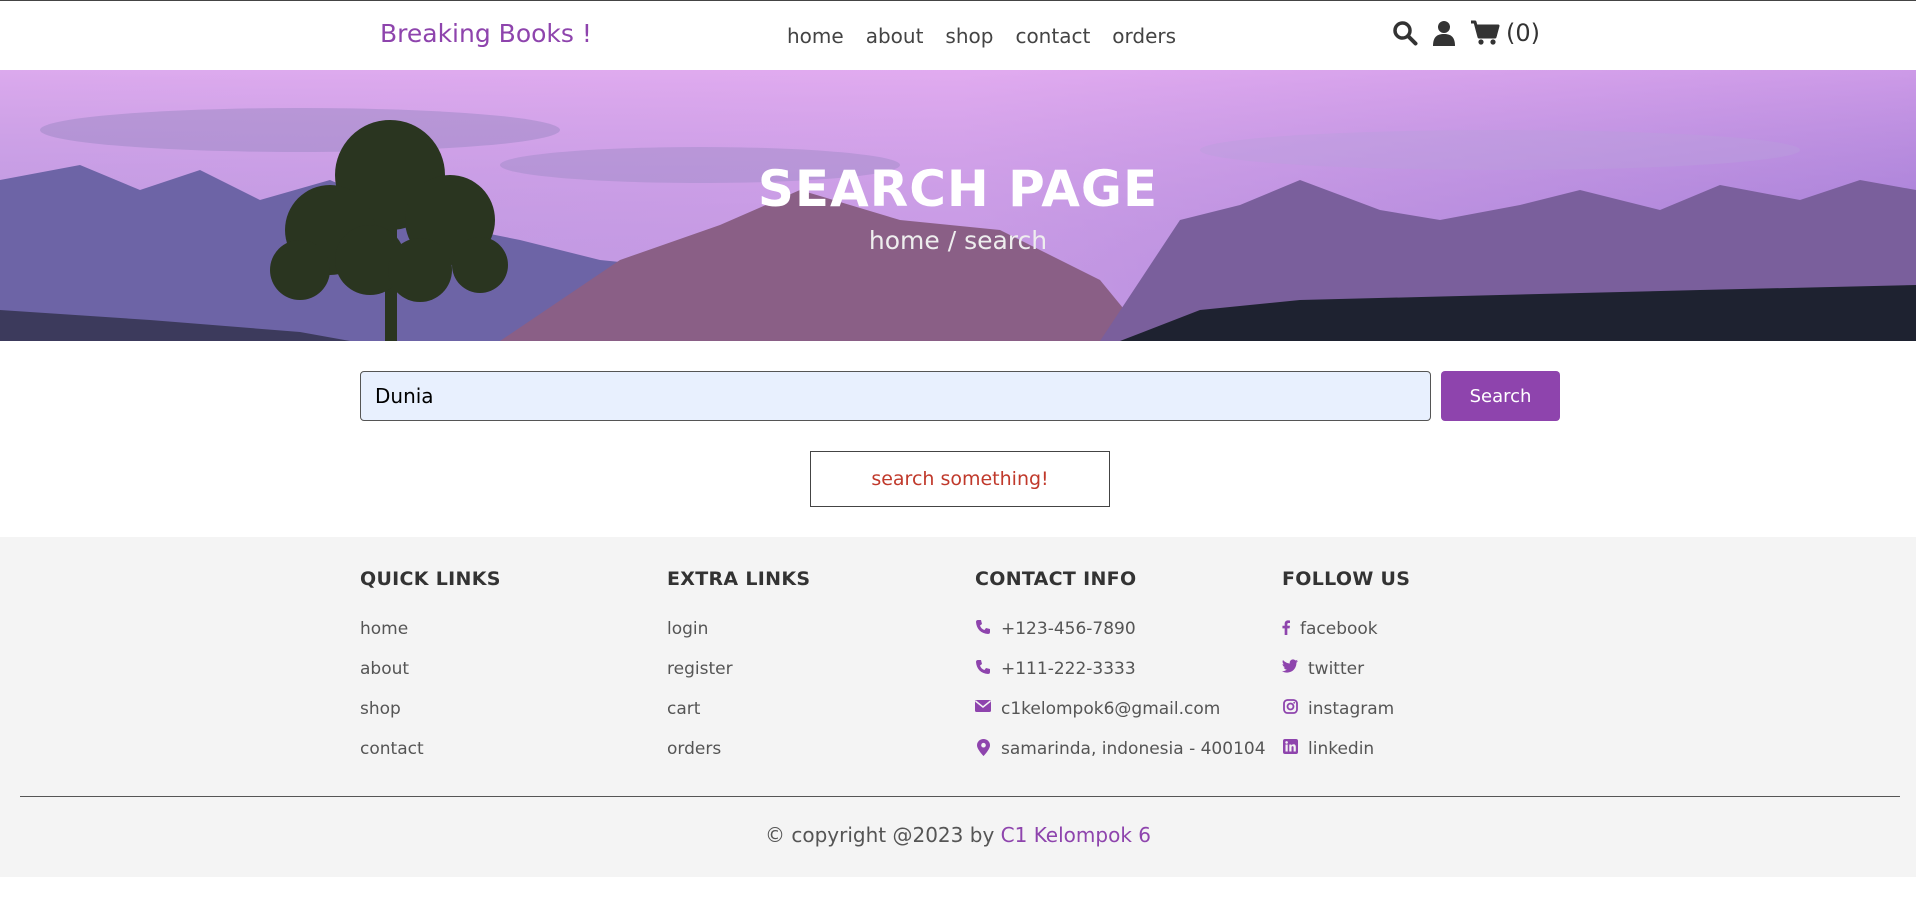 The image size is (1916, 900). What do you see at coordinates (738, 719) in the screenshot?
I see `footer-link-cart: cart` at bounding box center [738, 719].